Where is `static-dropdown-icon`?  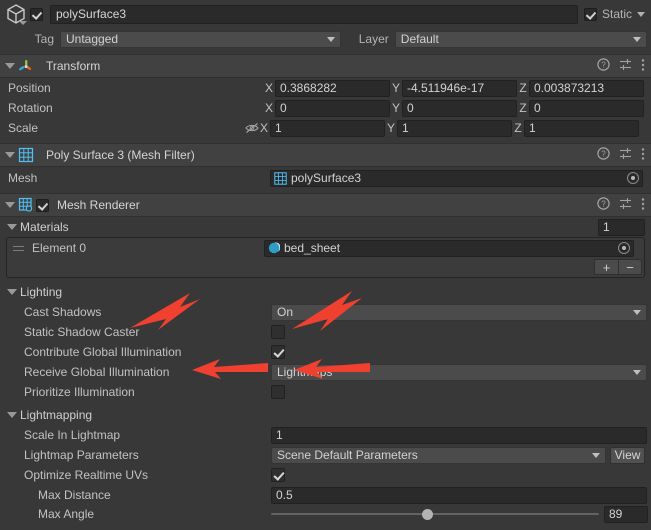 static-dropdown-icon is located at coordinates (641, 14).